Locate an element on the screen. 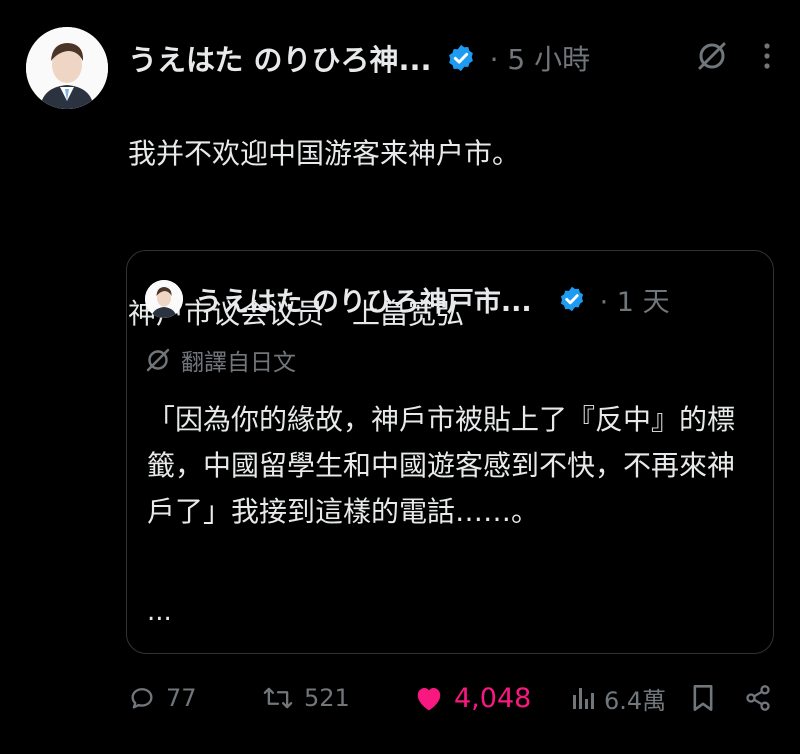 The height and width of the screenshot is (754, 800). quoted-post-header: うえはた のりひろ神戸市... · 1 天 is located at coordinates (452, 299).